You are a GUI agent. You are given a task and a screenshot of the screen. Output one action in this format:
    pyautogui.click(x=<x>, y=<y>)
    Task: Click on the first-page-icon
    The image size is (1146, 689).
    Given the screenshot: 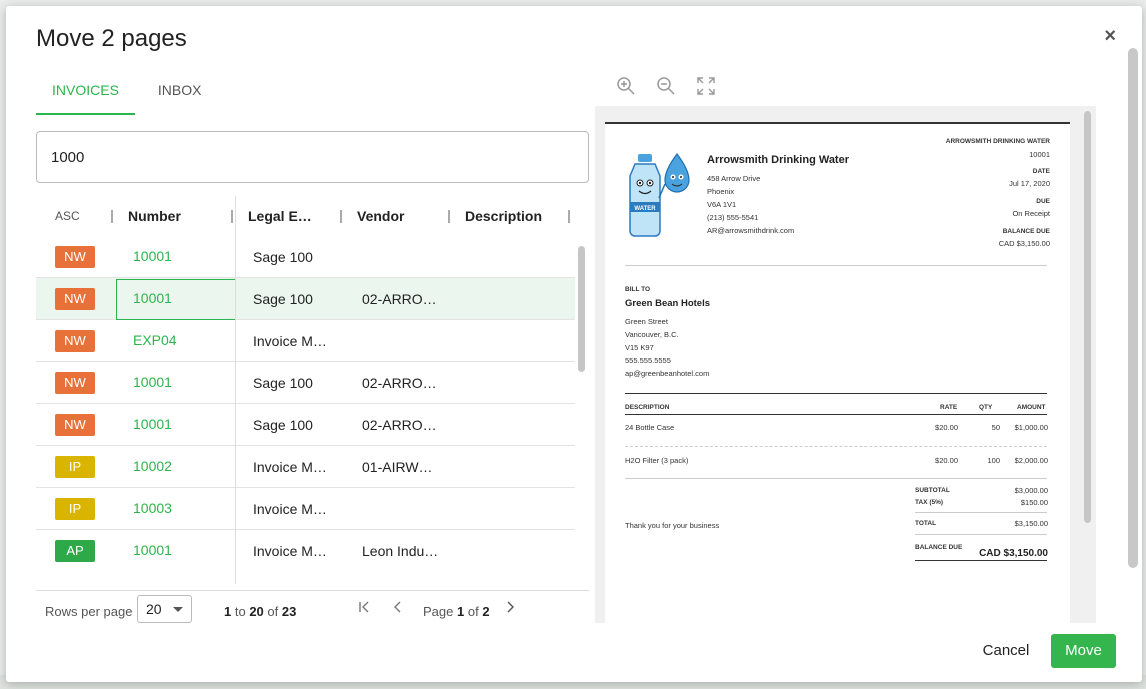 What is the action you would take?
    pyautogui.click(x=364, y=609)
    